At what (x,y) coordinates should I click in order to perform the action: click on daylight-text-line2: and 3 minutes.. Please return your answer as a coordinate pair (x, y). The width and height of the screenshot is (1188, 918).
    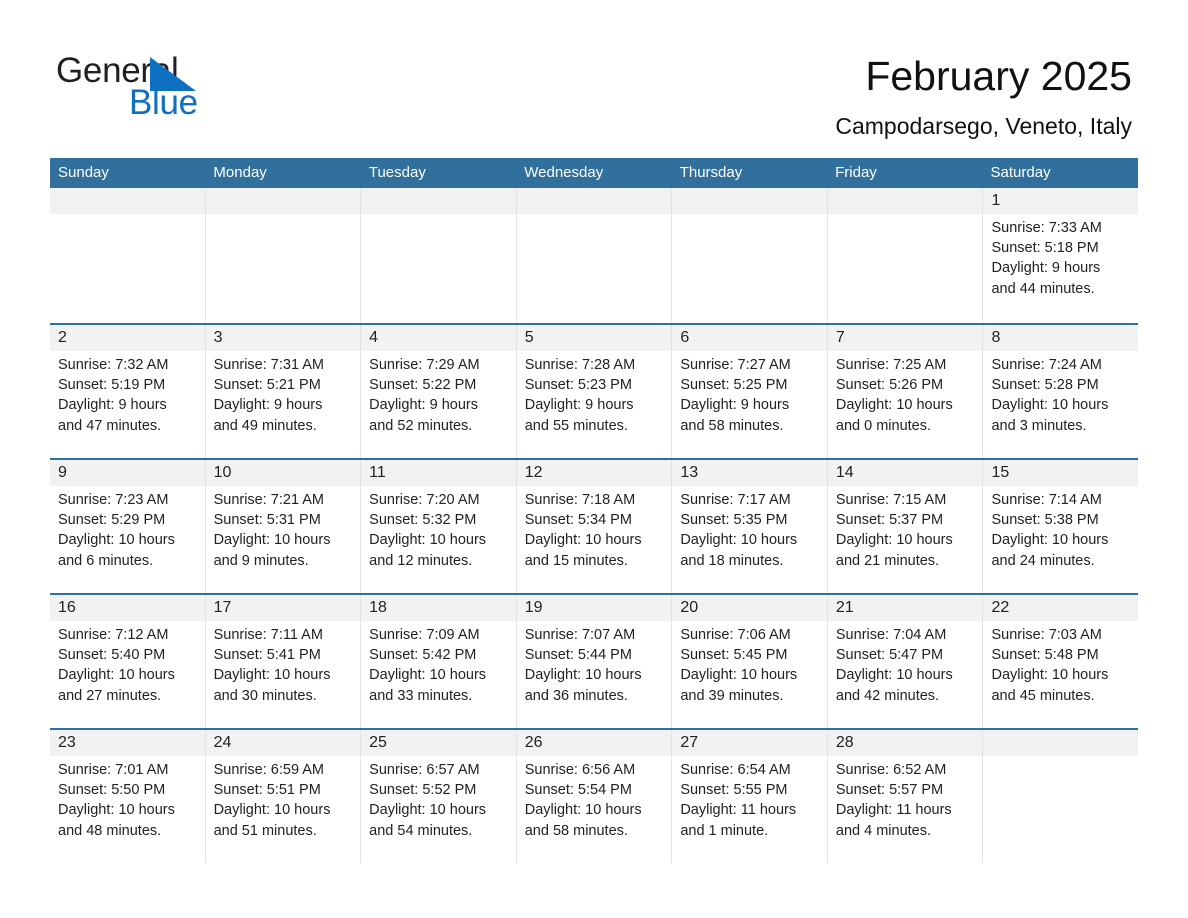
    Looking at the image, I should click on (1039, 425).